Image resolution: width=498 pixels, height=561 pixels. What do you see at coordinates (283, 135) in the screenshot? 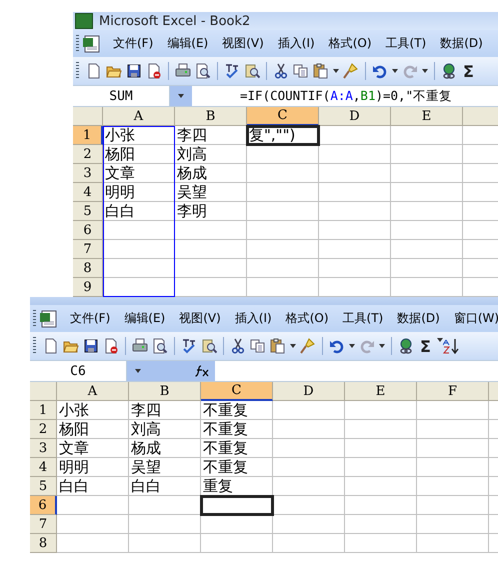
I see `active-cell: 复","")` at bounding box center [283, 135].